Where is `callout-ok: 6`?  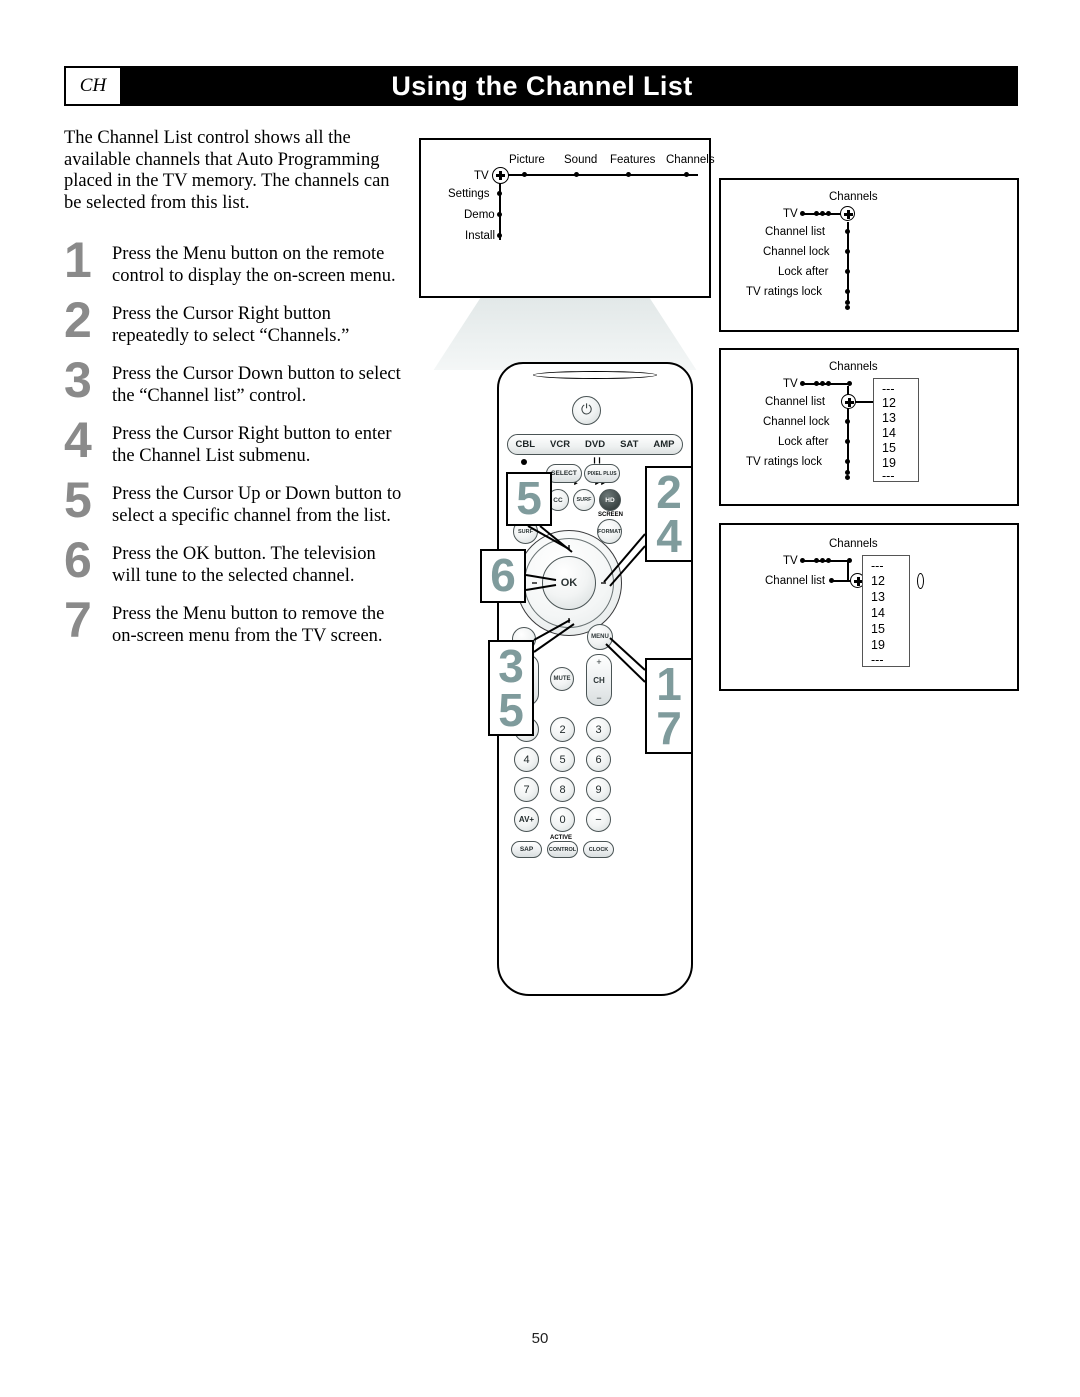
callout-ok: 6 is located at coordinates (503, 576).